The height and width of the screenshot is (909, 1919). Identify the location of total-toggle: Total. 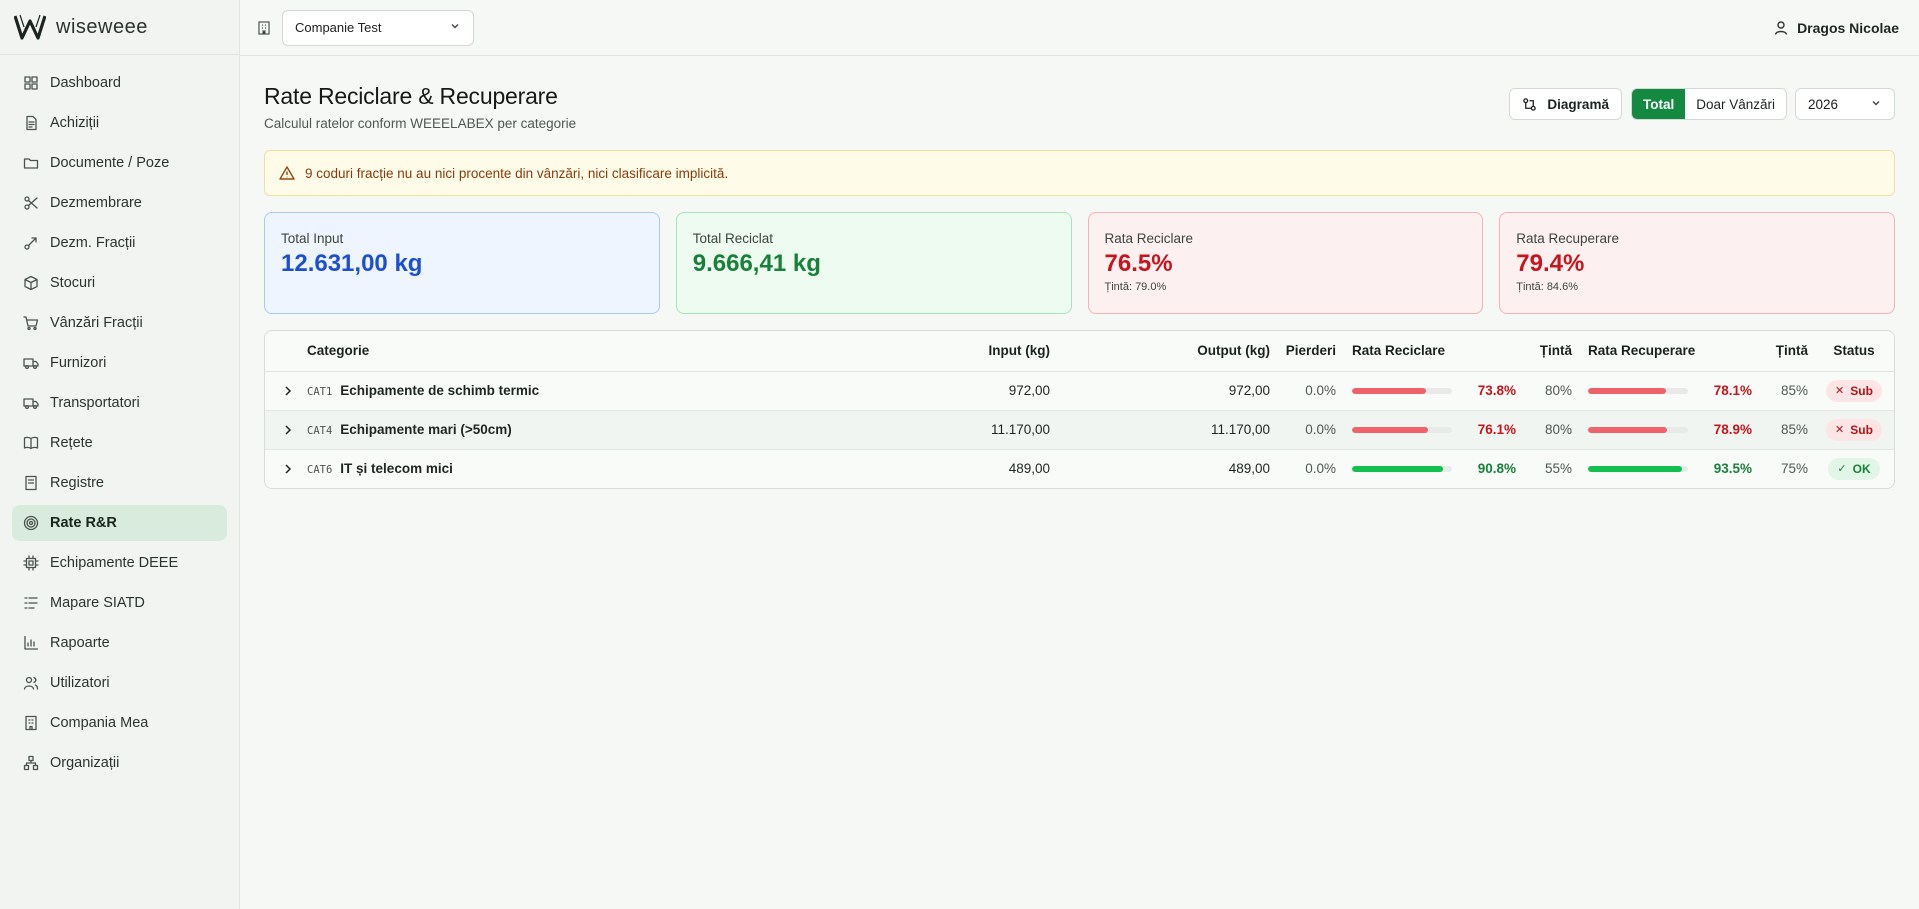
(1658, 104).